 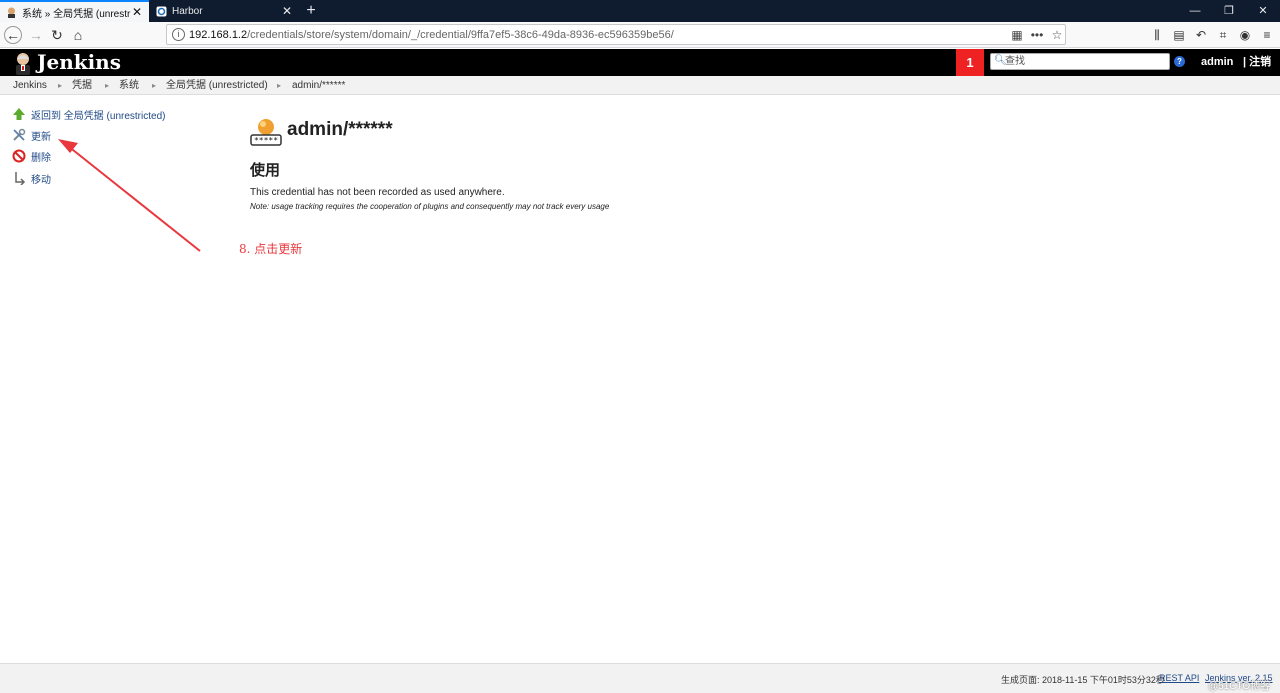 I want to click on breadcrumb-item: 系统, so click(x=129, y=85).